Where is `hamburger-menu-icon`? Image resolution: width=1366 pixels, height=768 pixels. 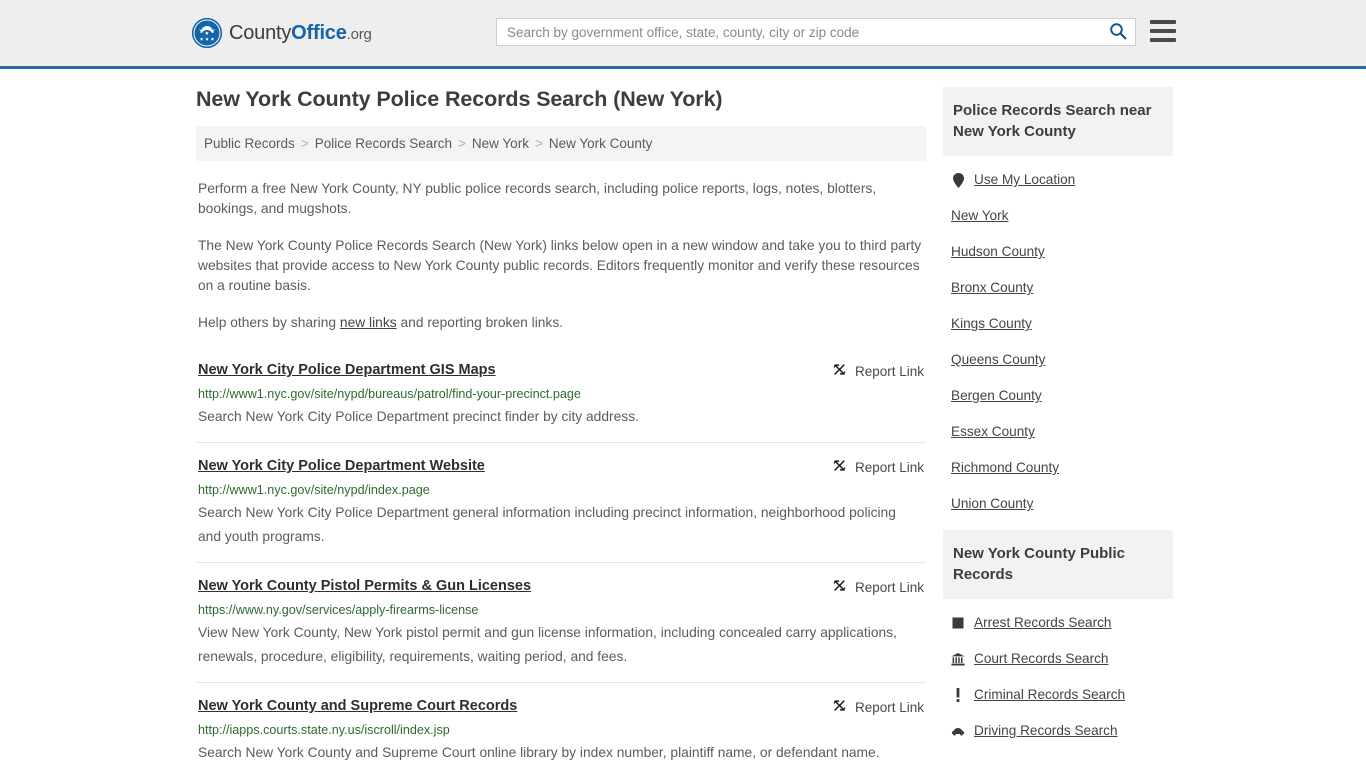
hamburger-menu-icon is located at coordinates (1163, 31).